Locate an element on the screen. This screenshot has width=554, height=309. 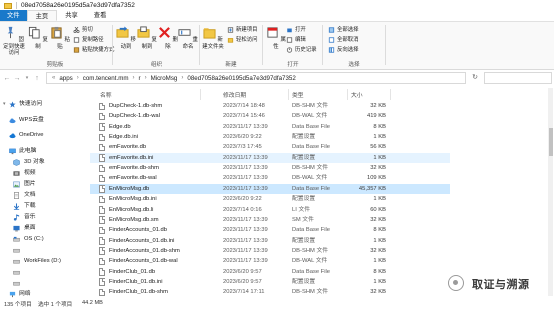
breadcrumb-r: r is located at coordinates (140, 78).